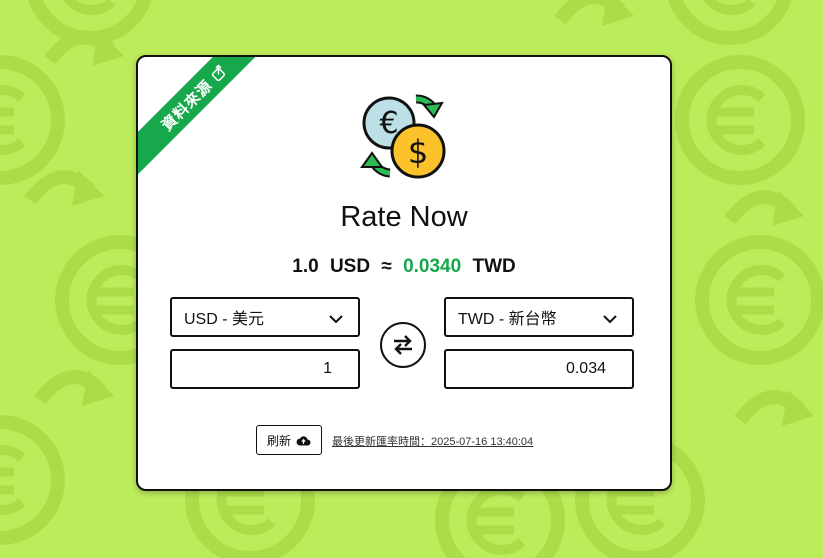 The image size is (823, 558). What do you see at coordinates (386, 266) in the screenshot?
I see `approx-sign: ≈` at bounding box center [386, 266].